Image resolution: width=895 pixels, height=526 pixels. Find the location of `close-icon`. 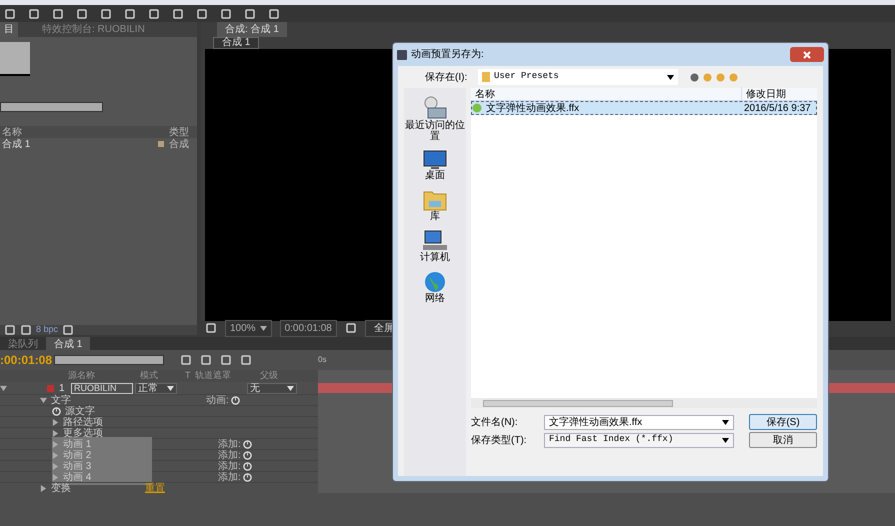

close-icon is located at coordinates (807, 54).